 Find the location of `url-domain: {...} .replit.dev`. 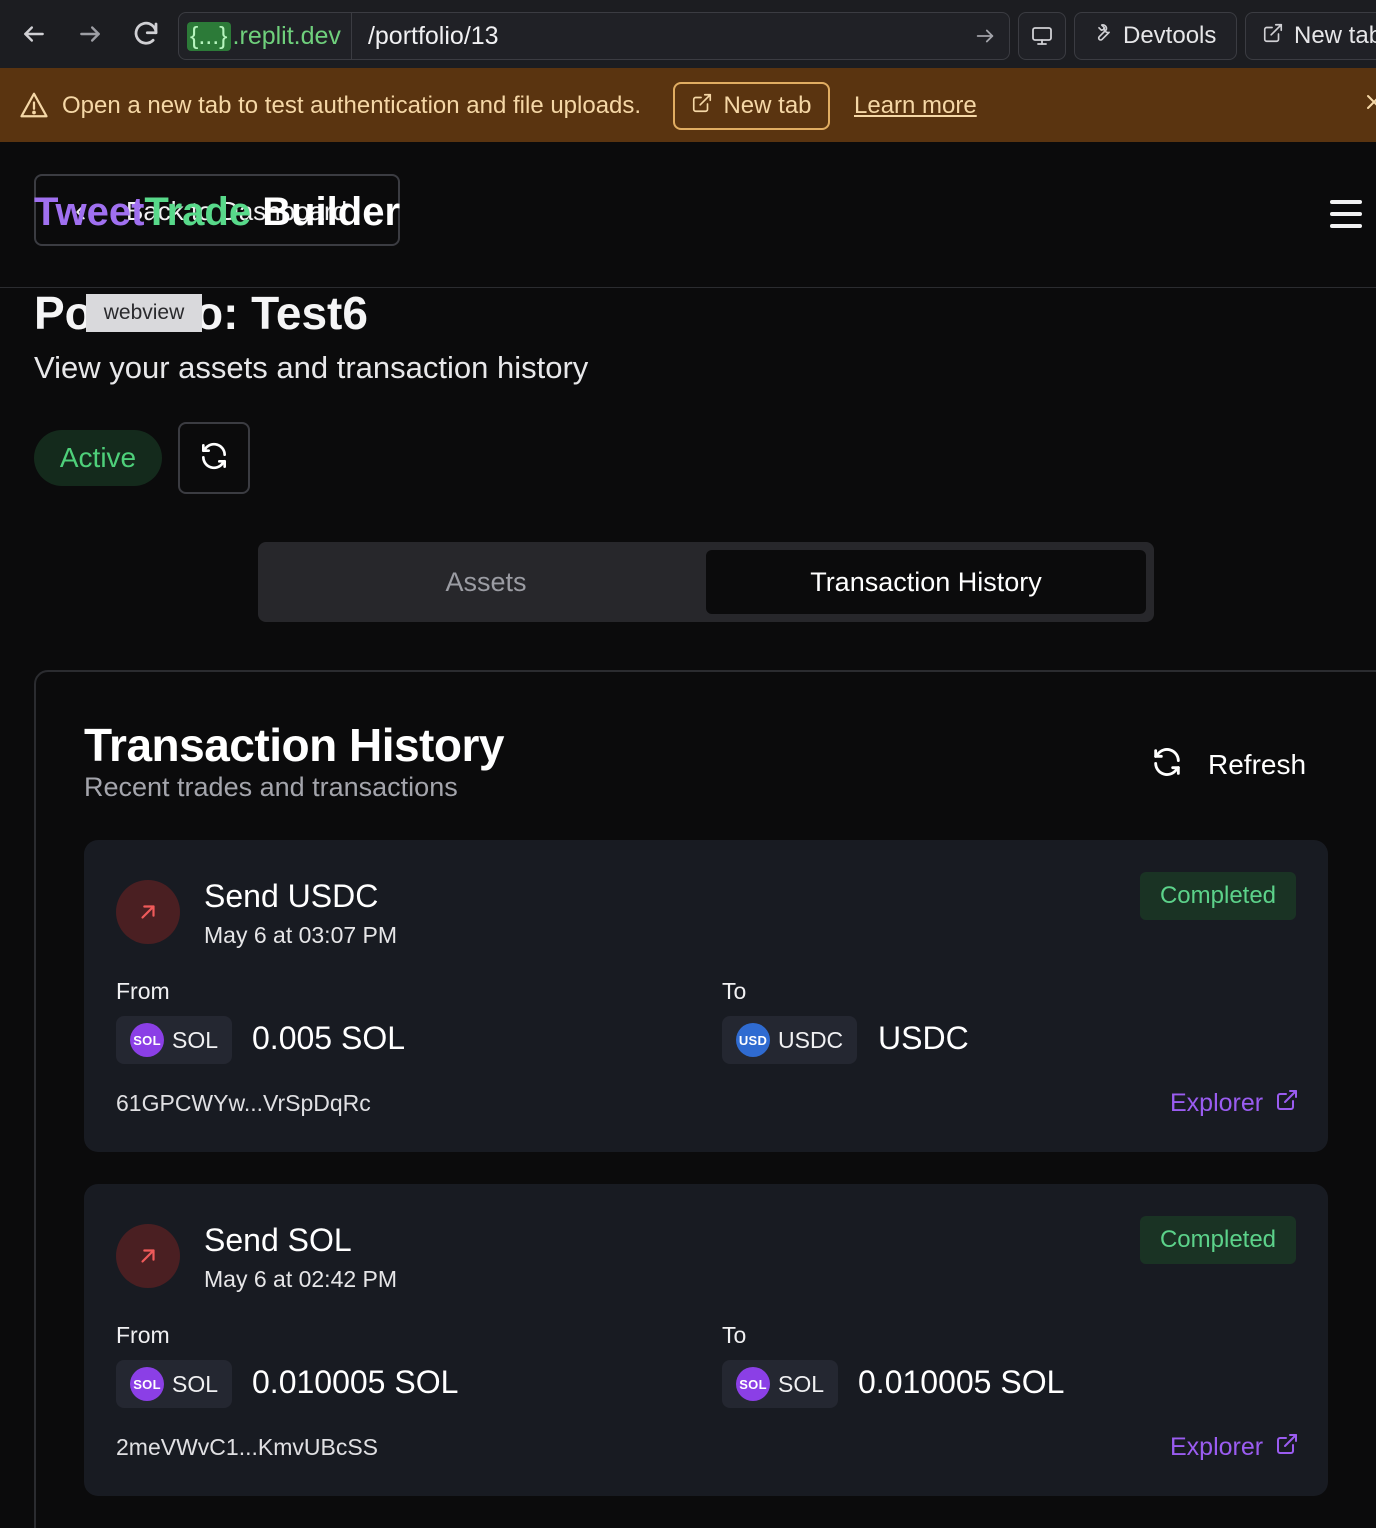

url-domain: {...} .replit.dev is located at coordinates (265, 36).